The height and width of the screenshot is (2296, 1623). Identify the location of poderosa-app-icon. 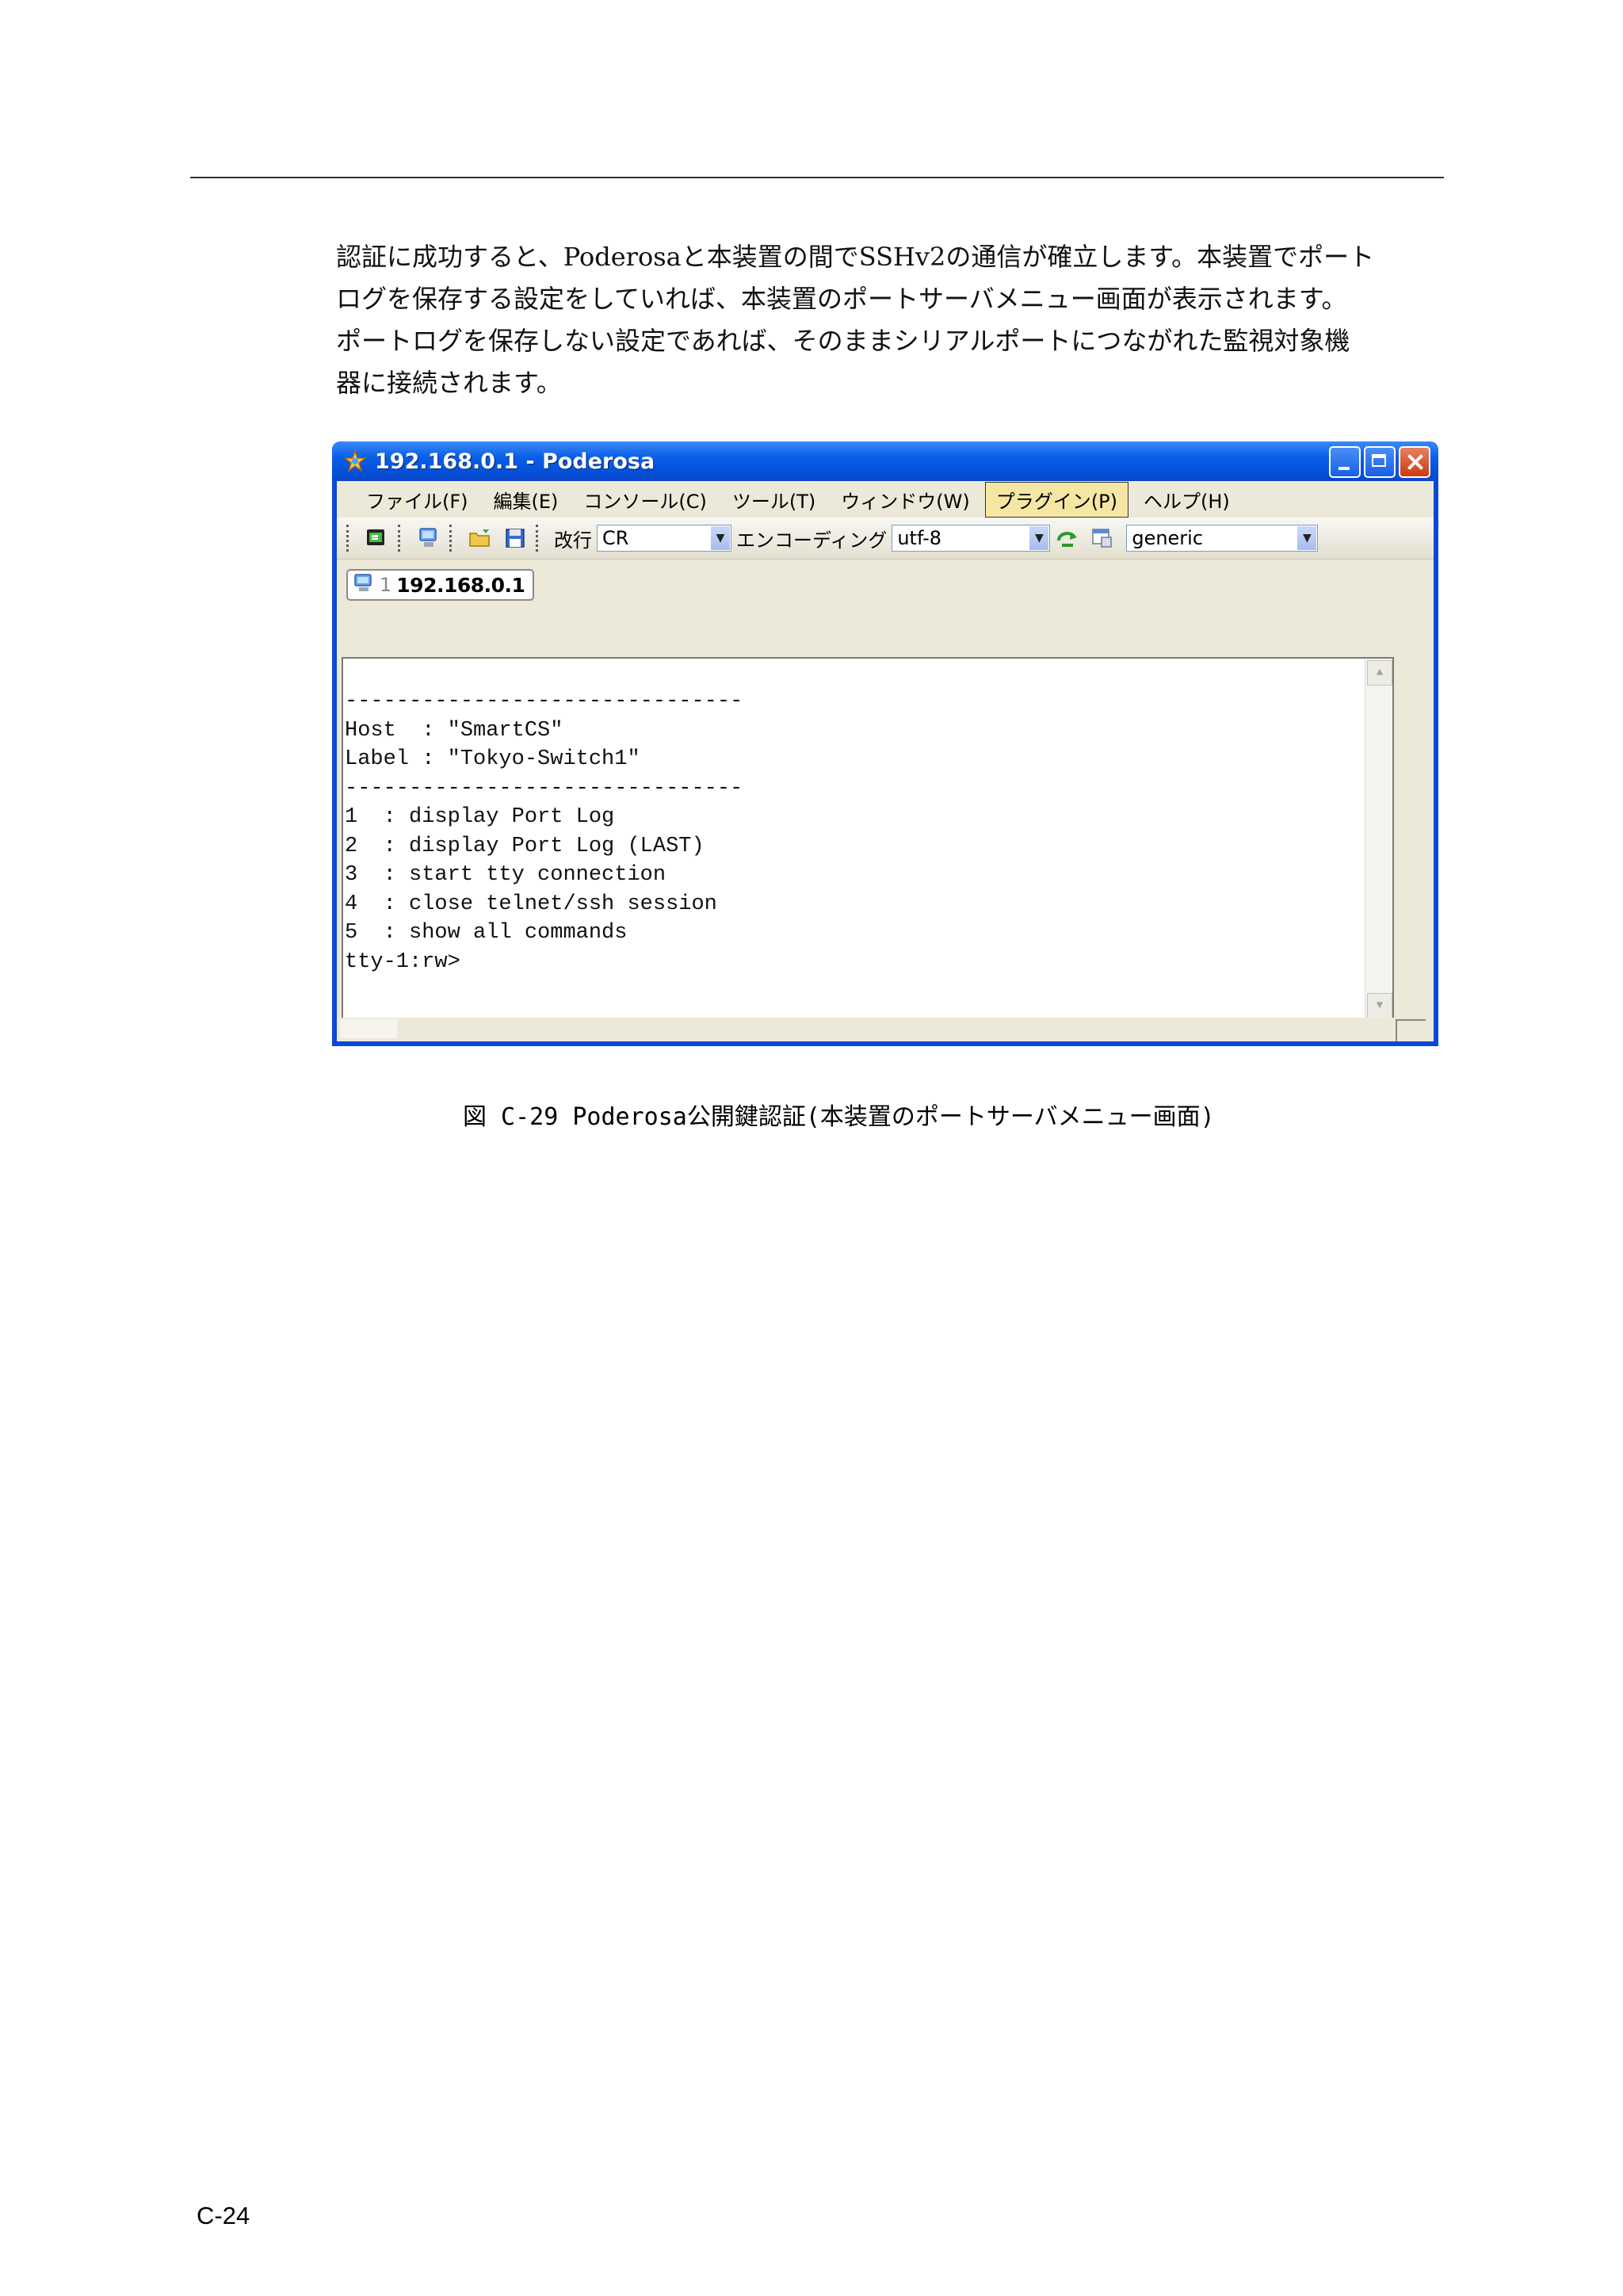
(355, 461).